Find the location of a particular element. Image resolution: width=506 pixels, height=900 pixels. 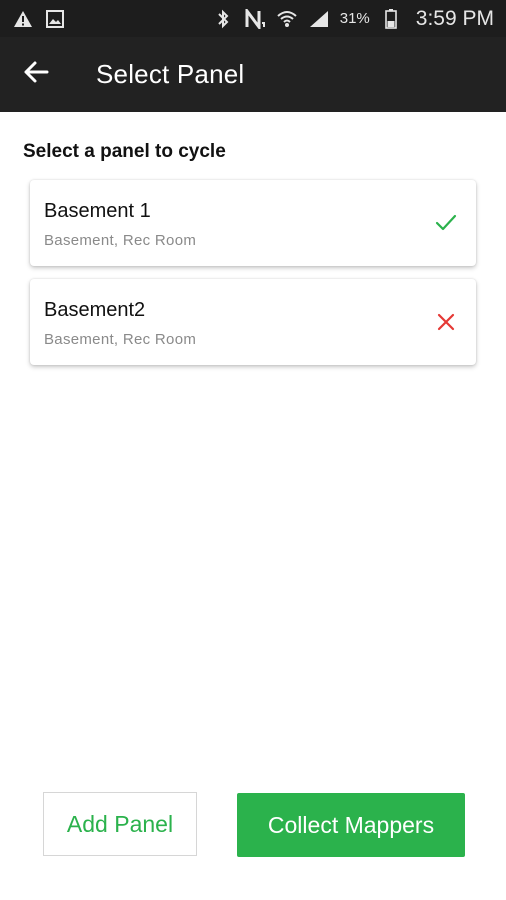

back-button is located at coordinates (36, 74).